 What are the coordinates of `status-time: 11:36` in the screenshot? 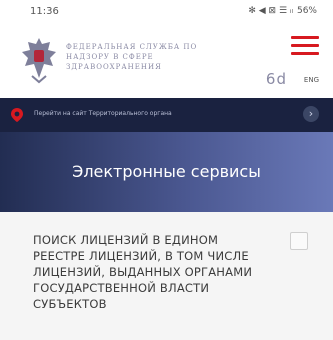 It's located at (44, 11).